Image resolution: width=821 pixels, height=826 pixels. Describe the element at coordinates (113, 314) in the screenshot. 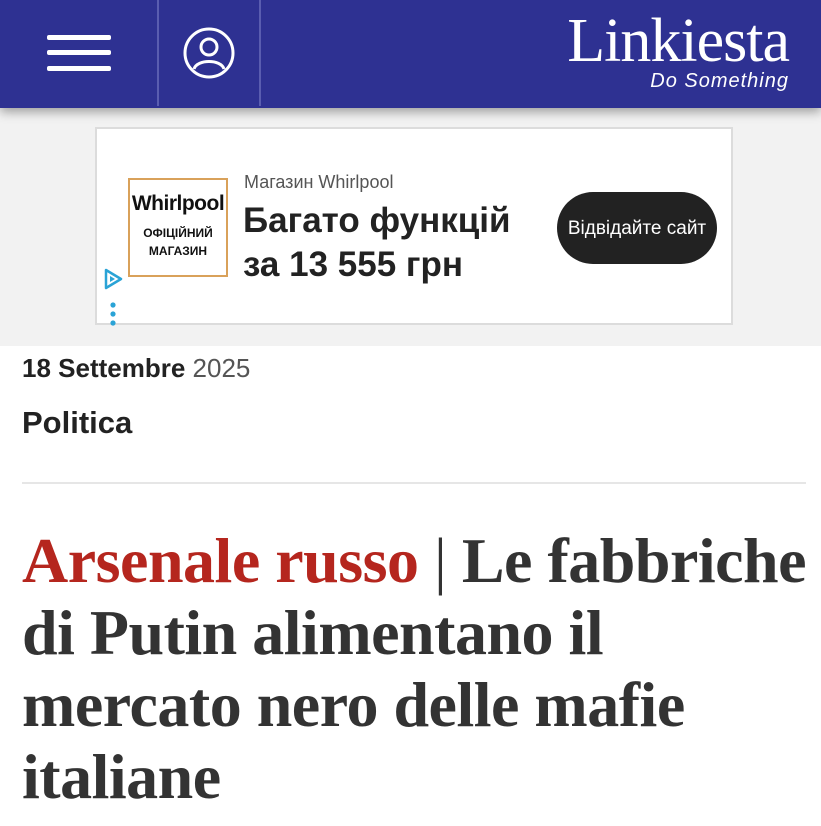

I see `more-options-icon` at that location.